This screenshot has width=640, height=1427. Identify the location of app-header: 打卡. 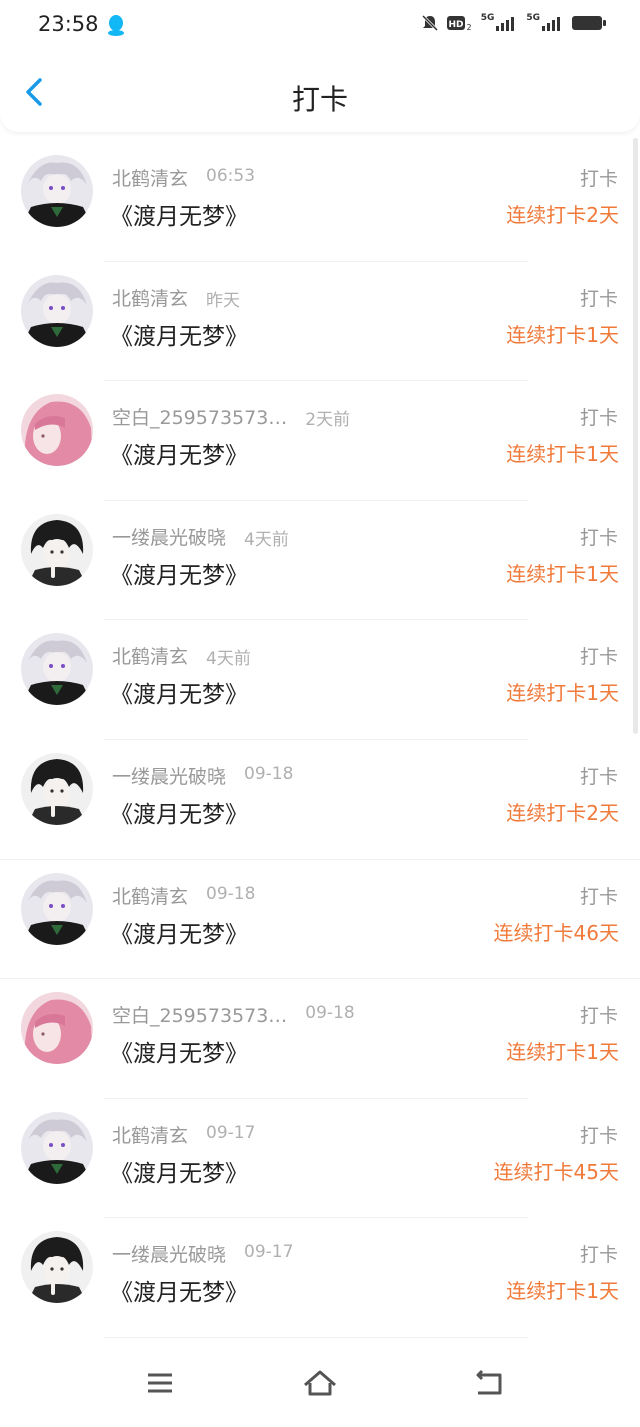
(320, 92).